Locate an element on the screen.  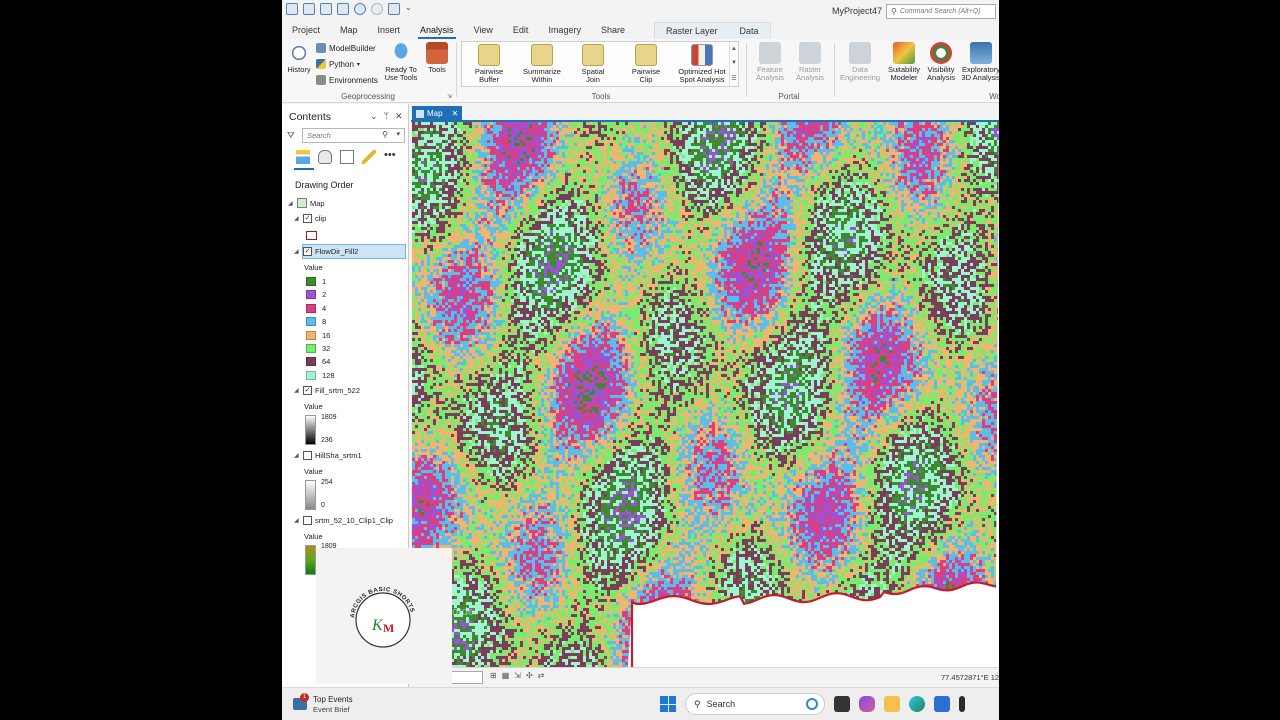
redo-icon is located at coordinates (377, 9).